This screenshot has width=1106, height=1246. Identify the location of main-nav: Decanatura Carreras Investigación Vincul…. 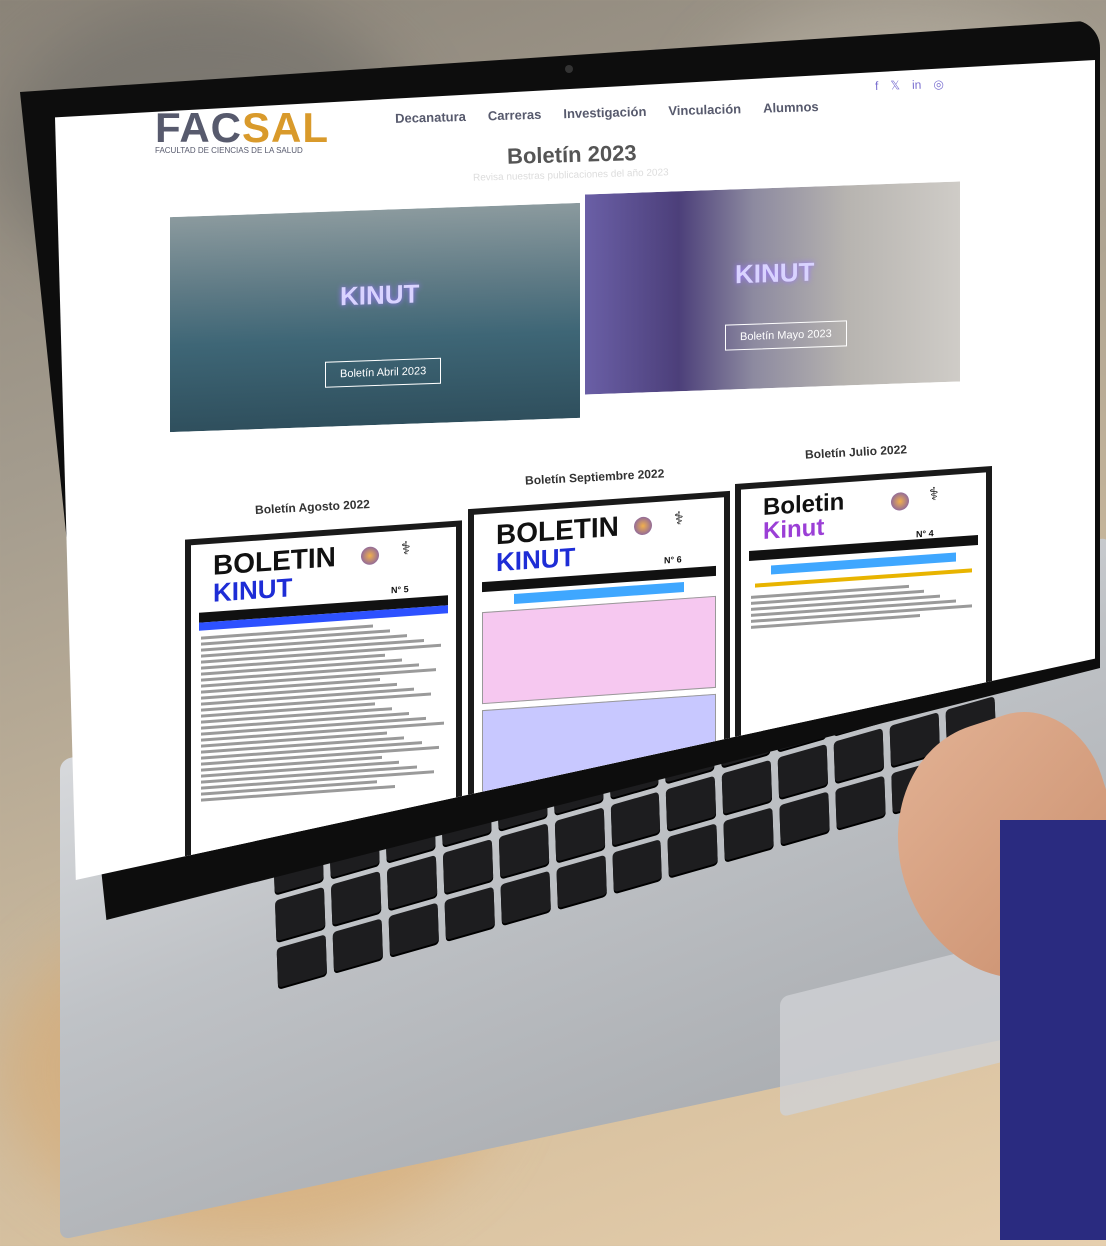
(607, 112).